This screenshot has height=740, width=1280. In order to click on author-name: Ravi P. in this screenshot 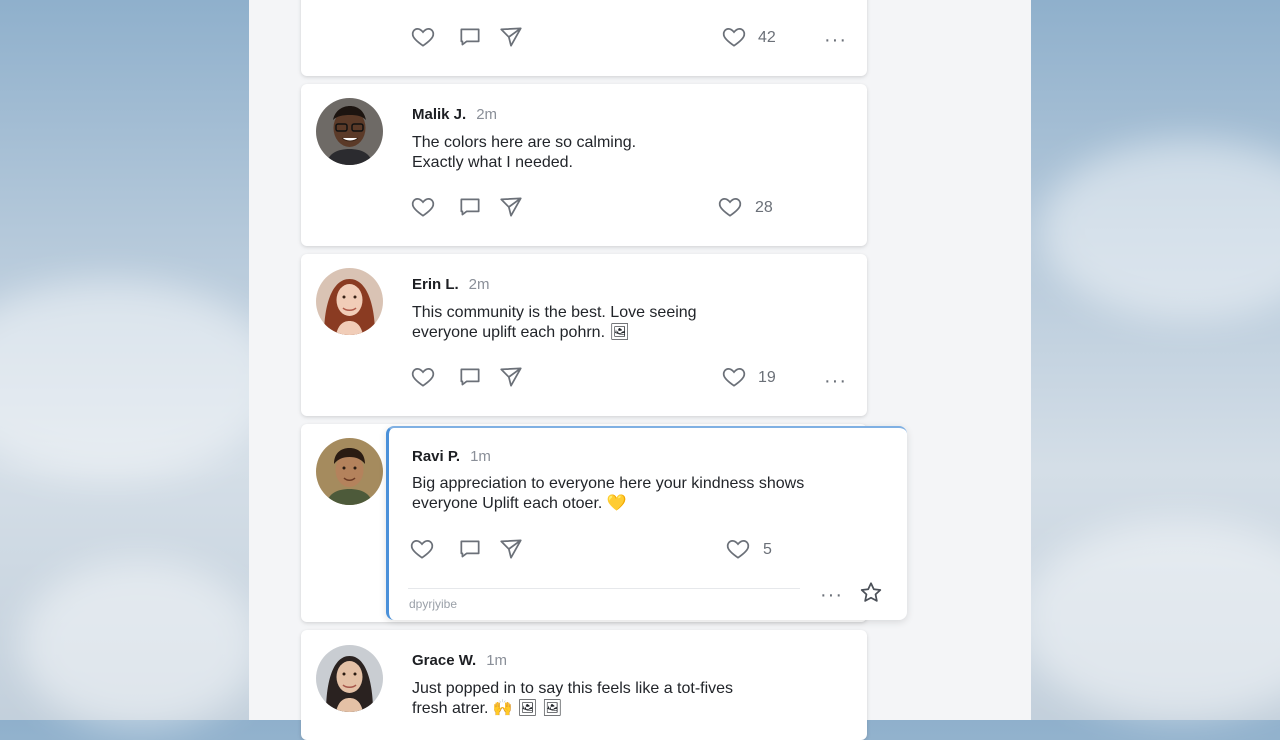, I will do `click(436, 456)`.